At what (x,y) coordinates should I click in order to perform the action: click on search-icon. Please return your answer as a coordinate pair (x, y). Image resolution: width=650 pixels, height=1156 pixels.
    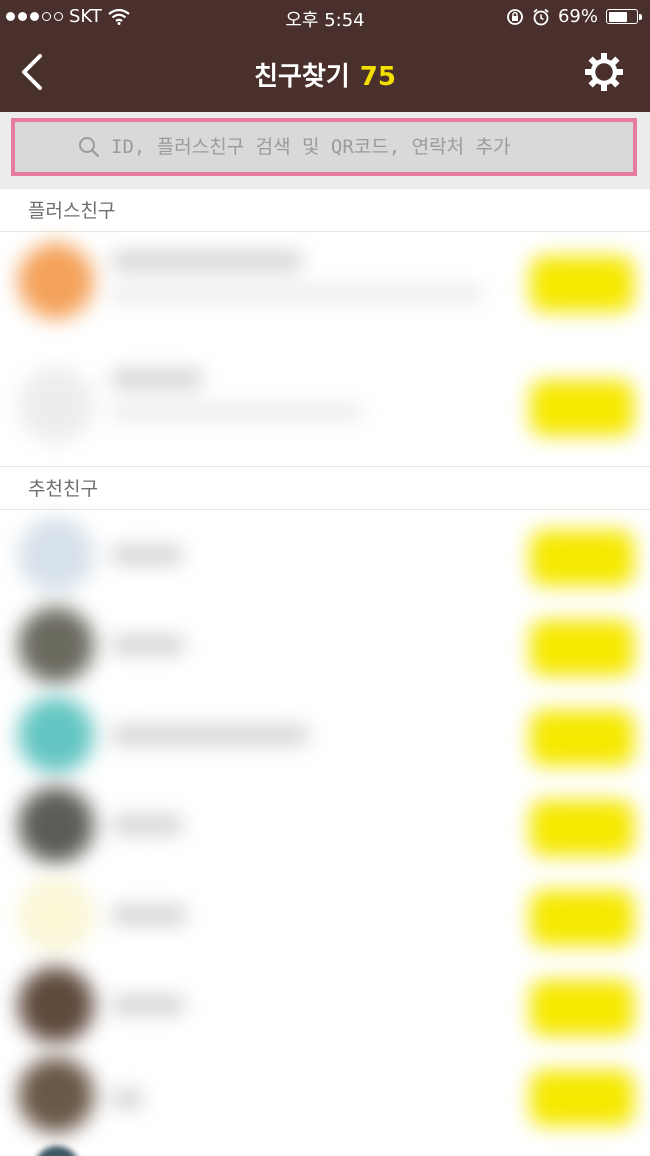
    Looking at the image, I should click on (89, 147).